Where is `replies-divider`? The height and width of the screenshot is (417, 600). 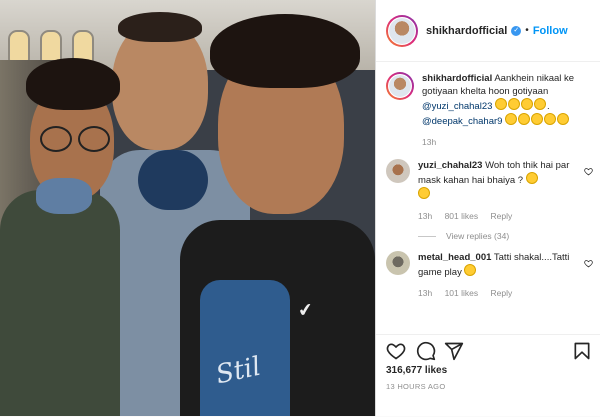
replies-divider is located at coordinates (427, 236).